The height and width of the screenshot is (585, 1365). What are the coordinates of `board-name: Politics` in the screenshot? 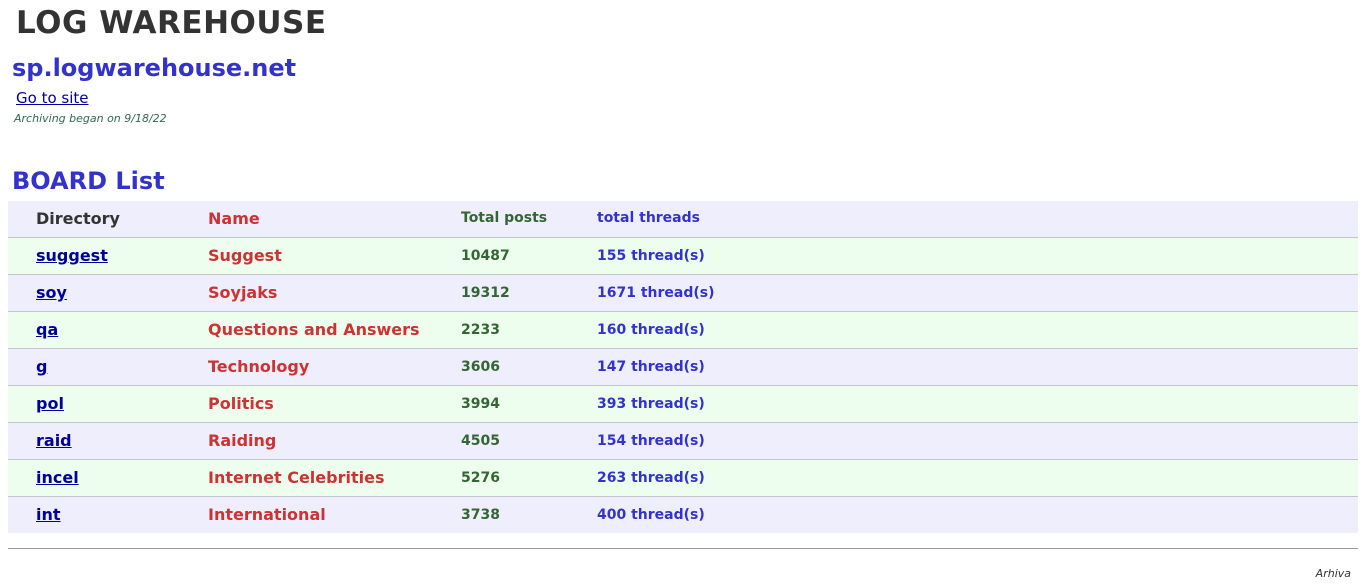 It's located at (241, 403).